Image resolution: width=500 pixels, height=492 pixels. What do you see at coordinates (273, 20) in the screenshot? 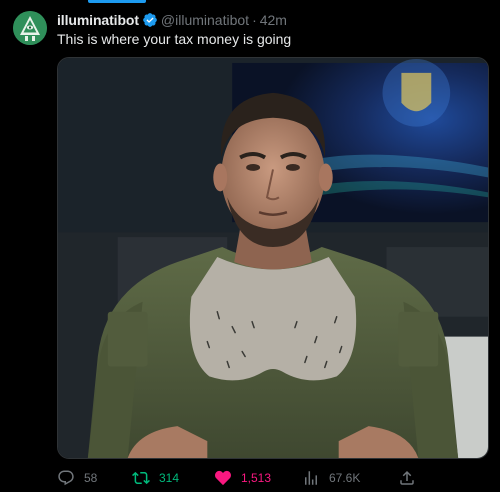
I see `tweet-timestamp: 42m` at bounding box center [273, 20].